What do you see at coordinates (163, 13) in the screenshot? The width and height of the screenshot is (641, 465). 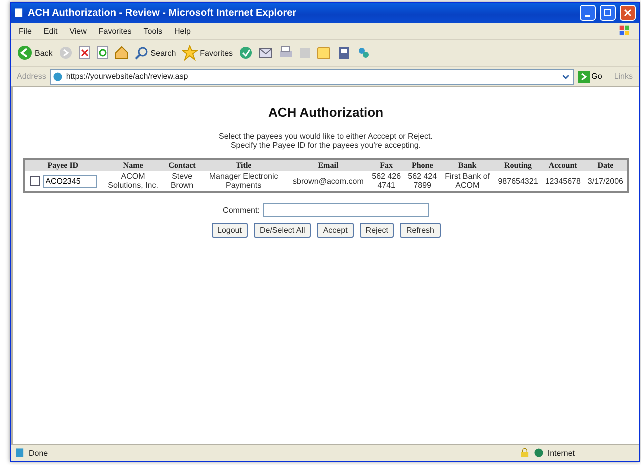 I see `window-title: ACH Authorization - Review - Microsoft Internet Explorer` at bounding box center [163, 13].